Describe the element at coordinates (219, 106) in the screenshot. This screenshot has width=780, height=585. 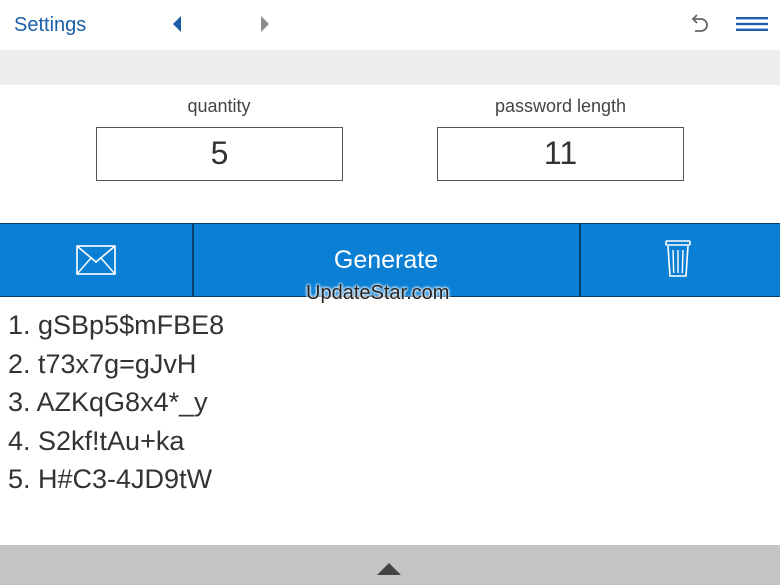
I see `quantity-label: quantity` at that location.